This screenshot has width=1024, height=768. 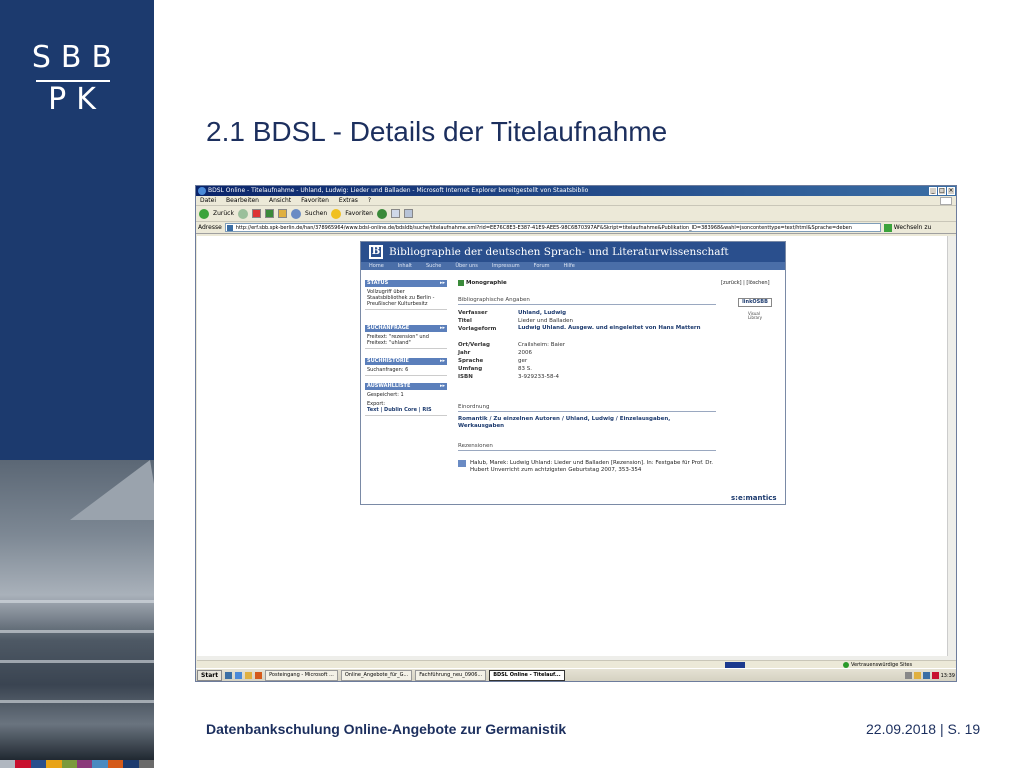 What do you see at coordinates (576, 214) in the screenshot?
I see `toolbar: Zurück Suchen Favoriten` at bounding box center [576, 214].